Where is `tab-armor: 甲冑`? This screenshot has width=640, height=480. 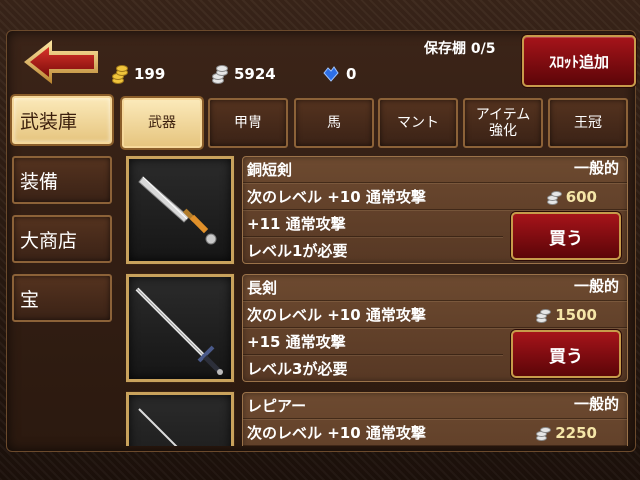
tab-armor: 甲冑 is located at coordinates (248, 123).